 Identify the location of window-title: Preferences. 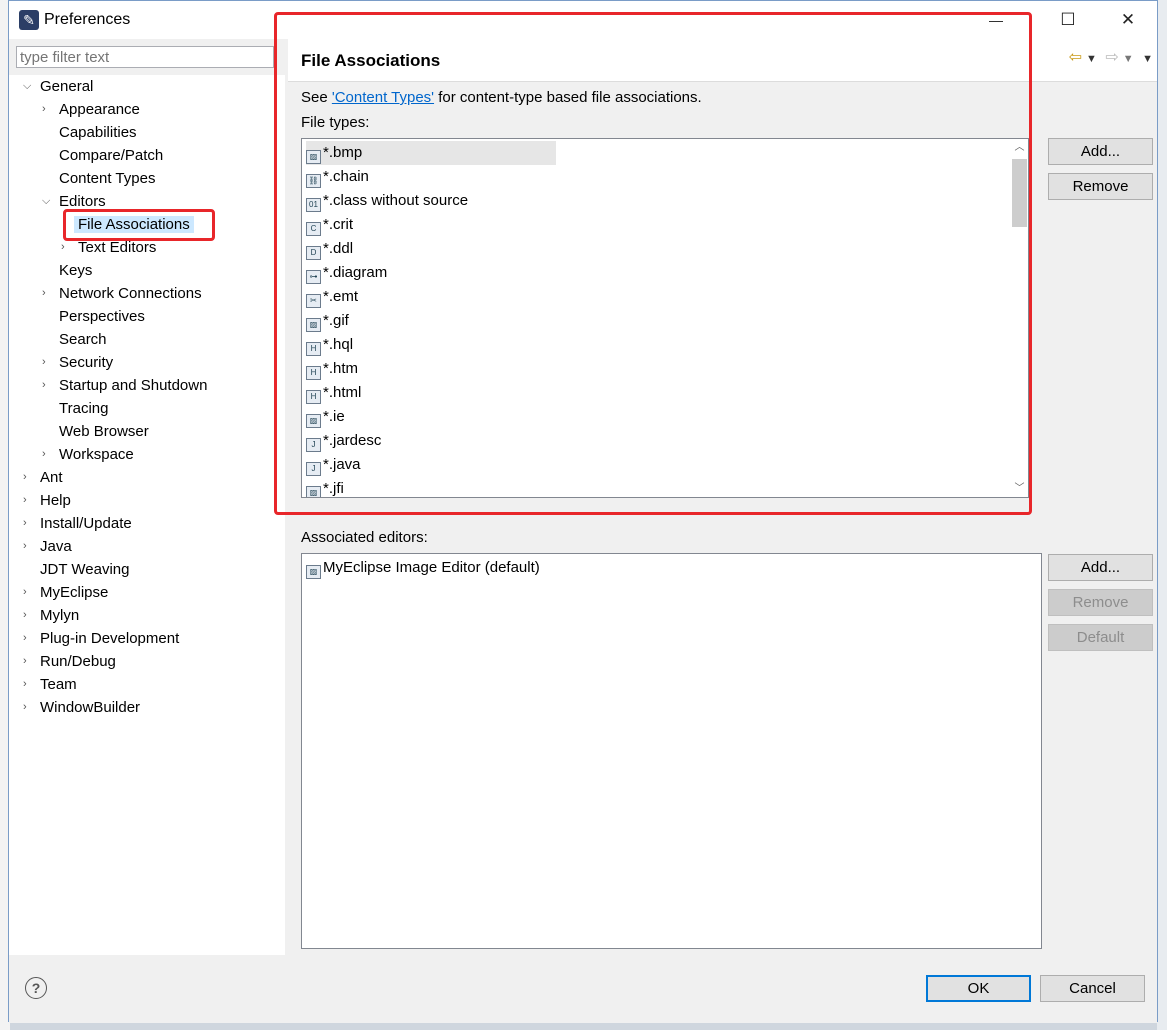
(87, 19).